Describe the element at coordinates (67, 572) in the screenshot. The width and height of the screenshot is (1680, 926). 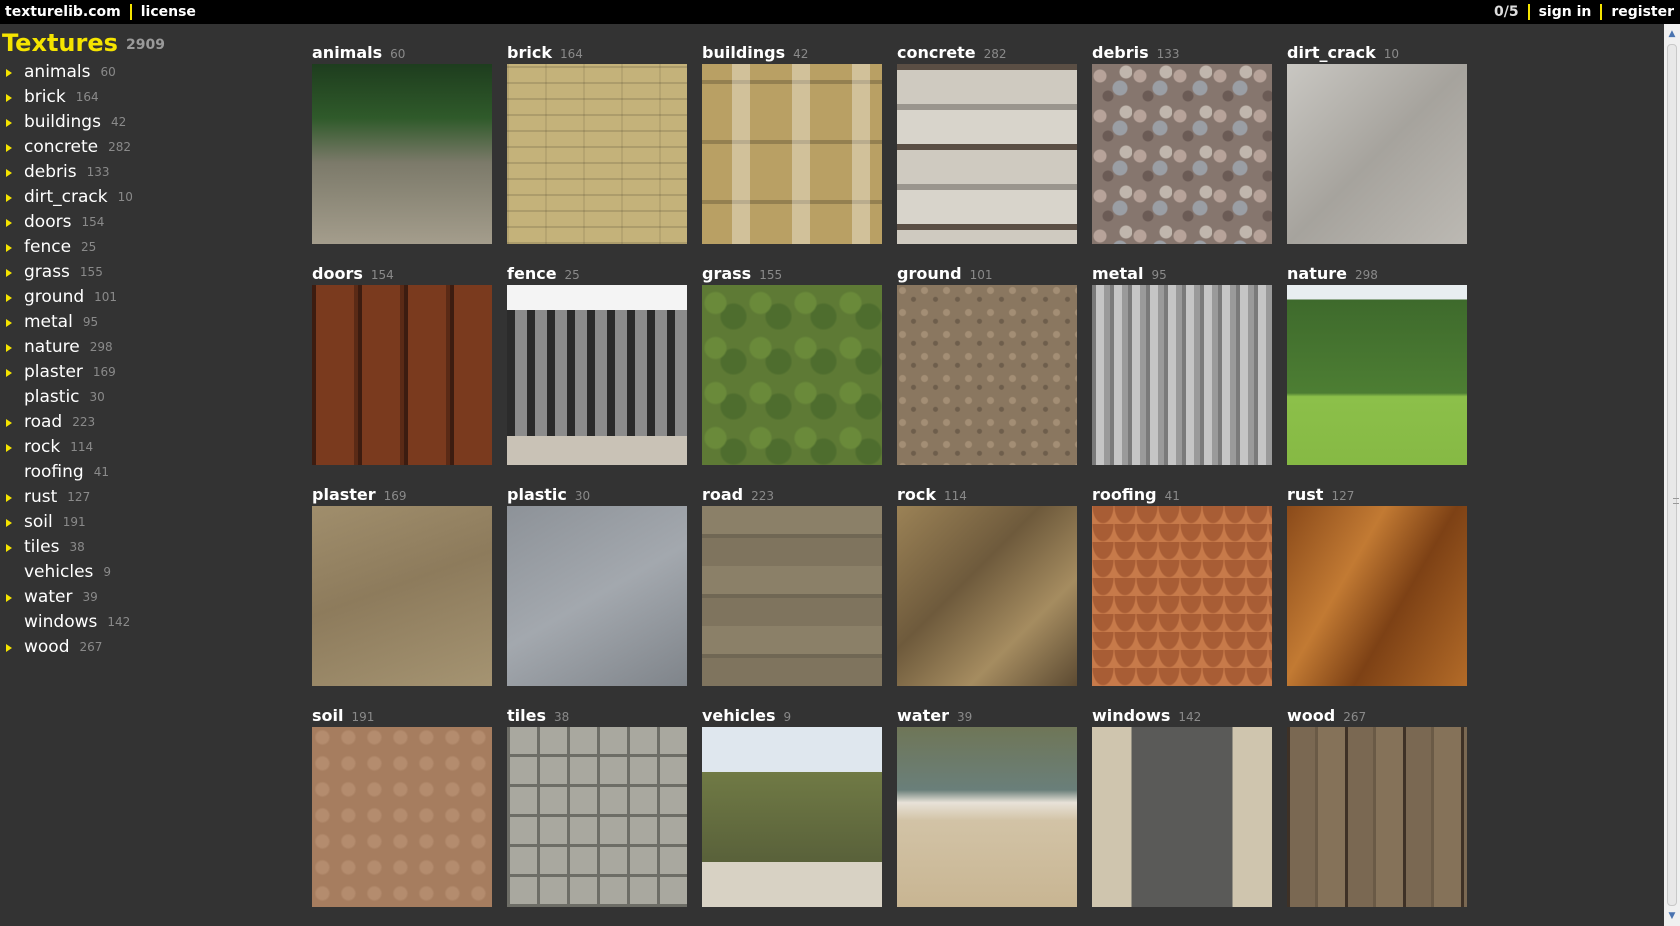
I see `sidebar-item-label: vehicles 9` at that location.